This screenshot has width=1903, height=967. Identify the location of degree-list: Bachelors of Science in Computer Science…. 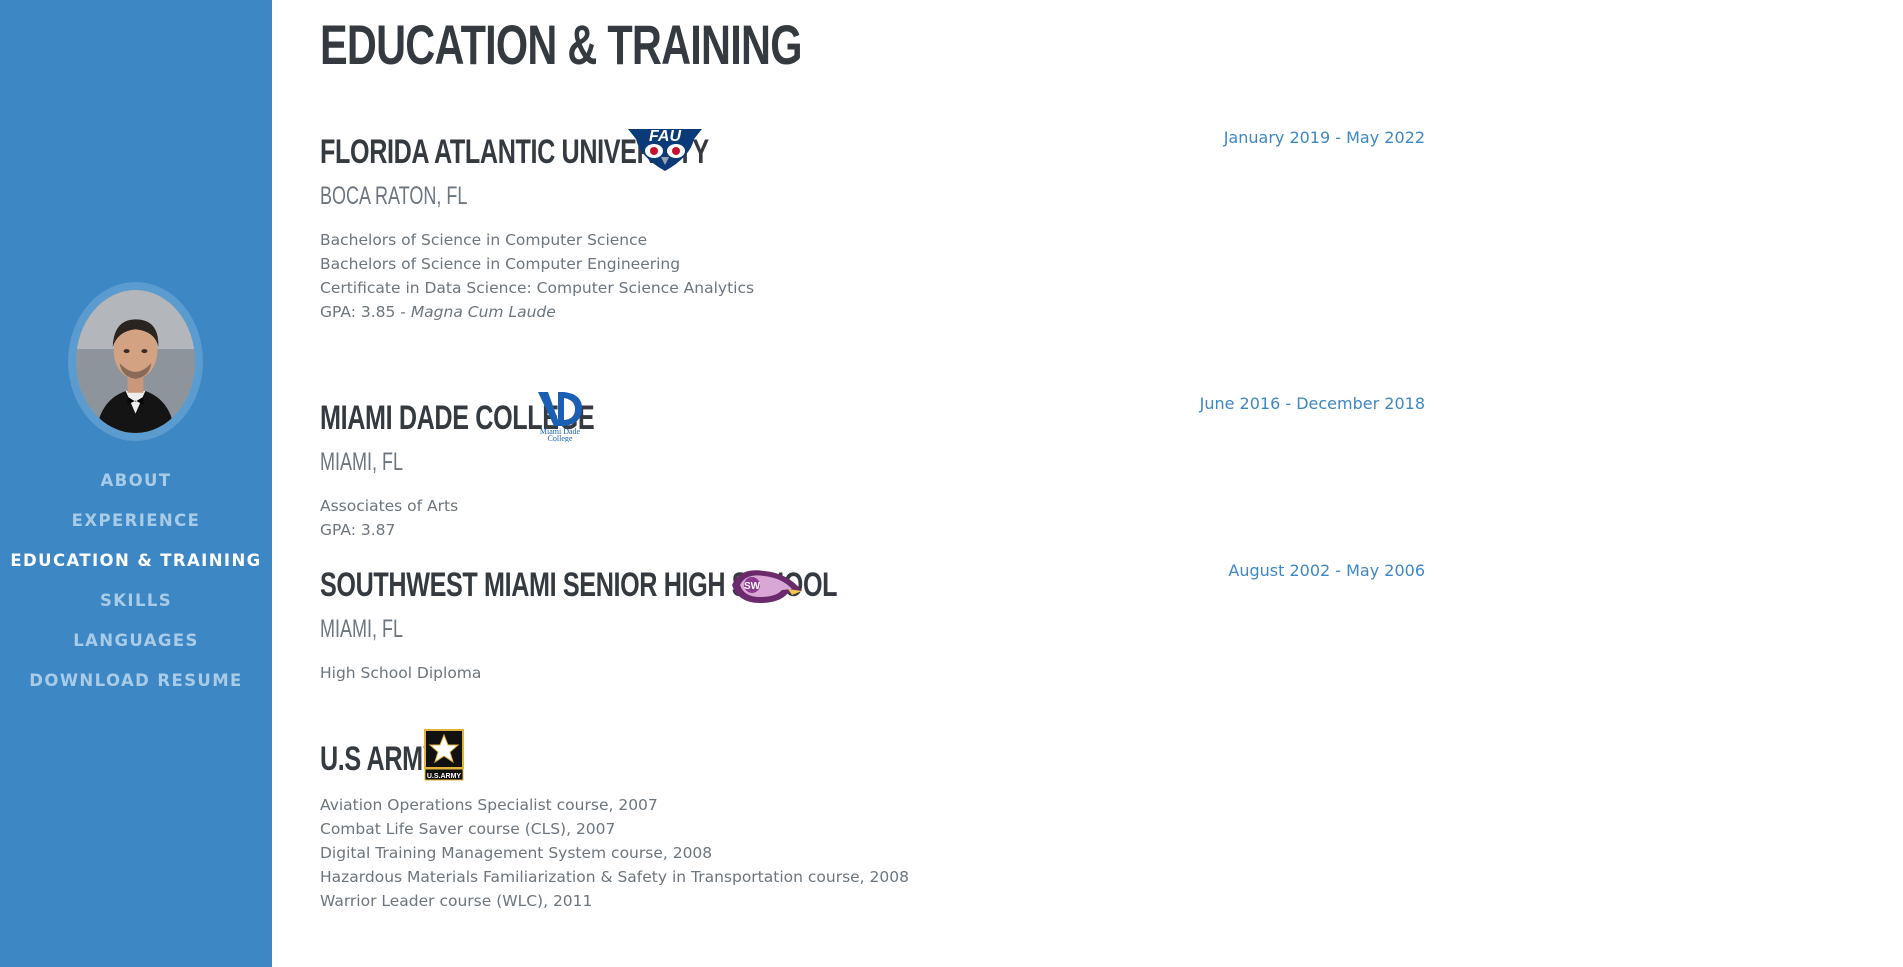
(872, 276).